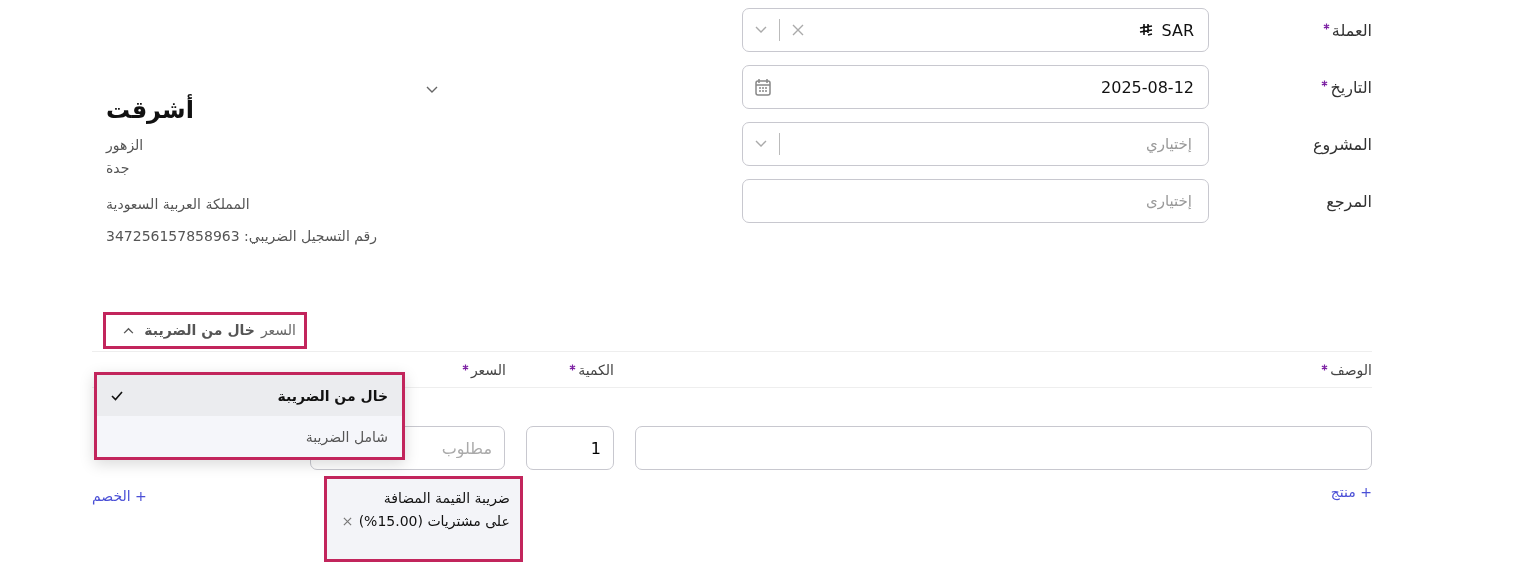 Image resolution: width=1518 pixels, height=566 pixels. Describe the element at coordinates (432, 90) in the screenshot. I see `chevron-down-icon` at that location.